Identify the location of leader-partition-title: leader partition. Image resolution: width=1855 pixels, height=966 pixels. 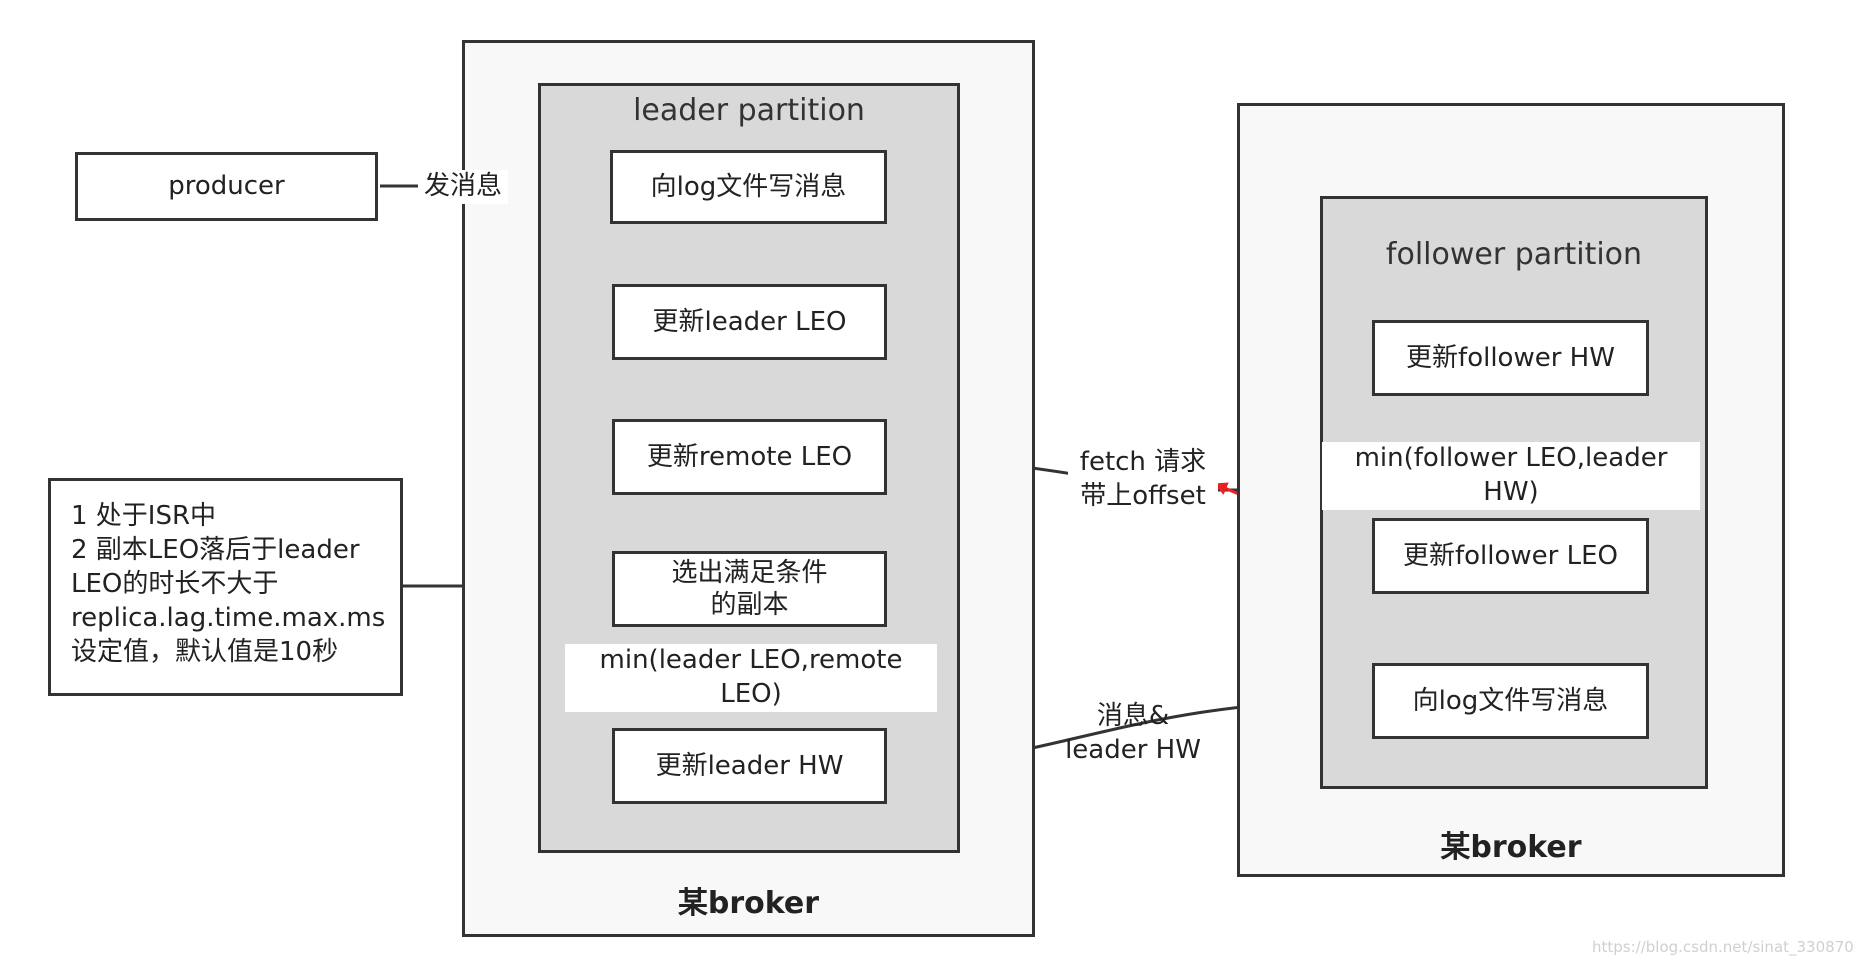
(749, 110).